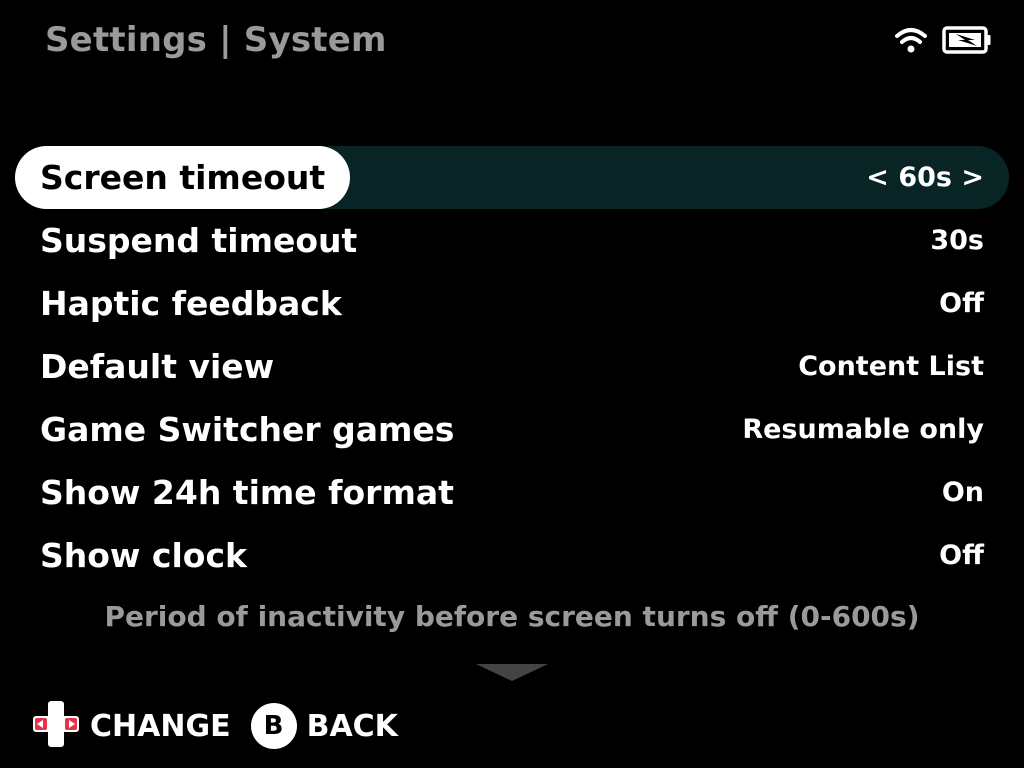 Image resolution: width=1024 pixels, height=768 pixels. Describe the element at coordinates (216, 40) in the screenshot. I see `page-title: Settings | System` at that location.